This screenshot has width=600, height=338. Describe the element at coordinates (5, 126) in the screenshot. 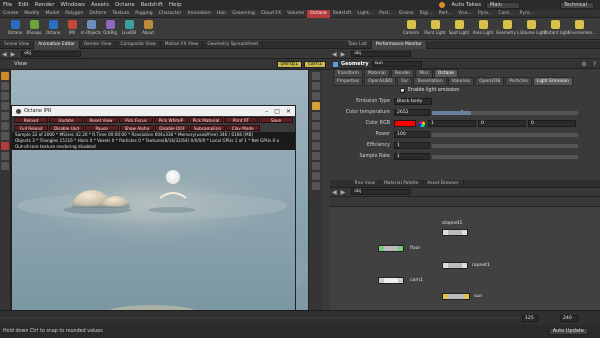

I see `pose-tool-icon` at that location.